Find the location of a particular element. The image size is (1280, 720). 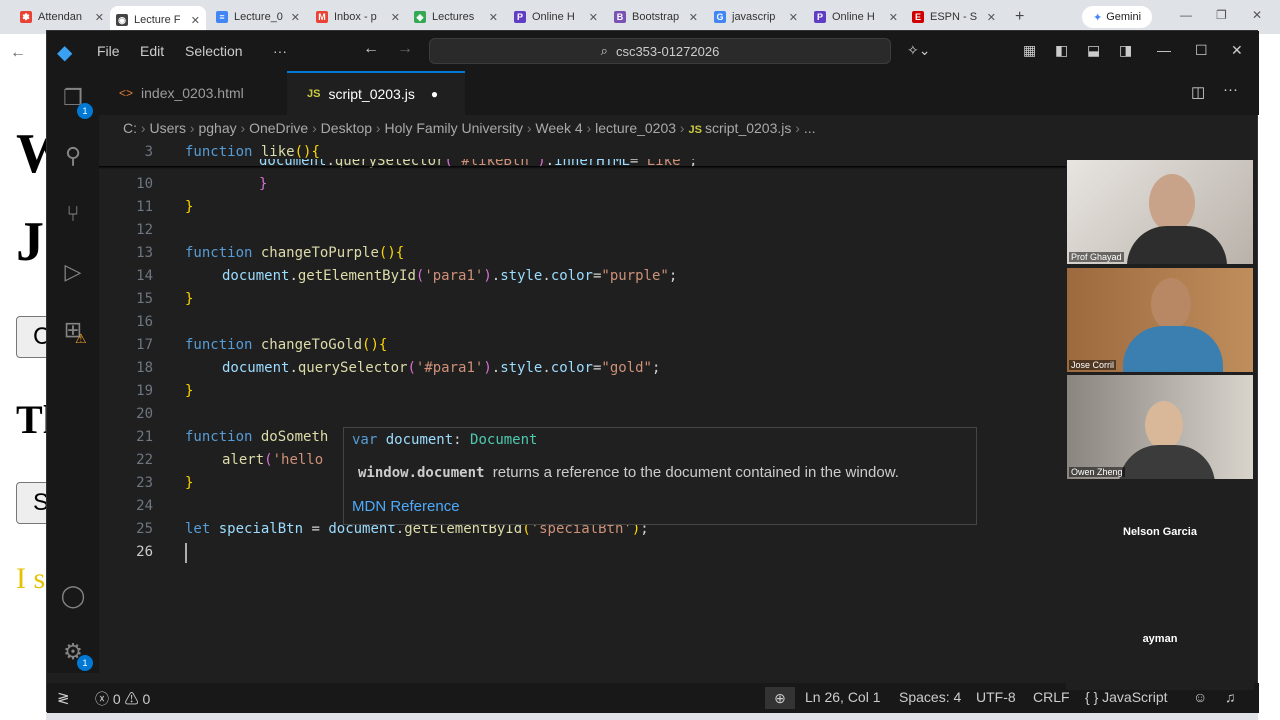

toggle-secondary-sidebar-icon: ◨ is located at coordinates (1125, 50).